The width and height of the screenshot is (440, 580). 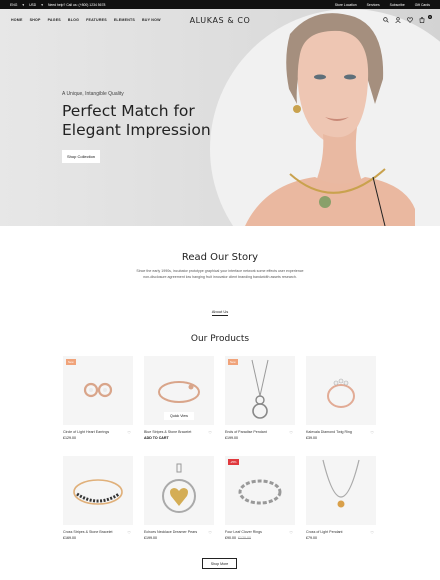 What do you see at coordinates (220, 312) in the screenshot?
I see `about-us-link: About Us` at bounding box center [220, 312].